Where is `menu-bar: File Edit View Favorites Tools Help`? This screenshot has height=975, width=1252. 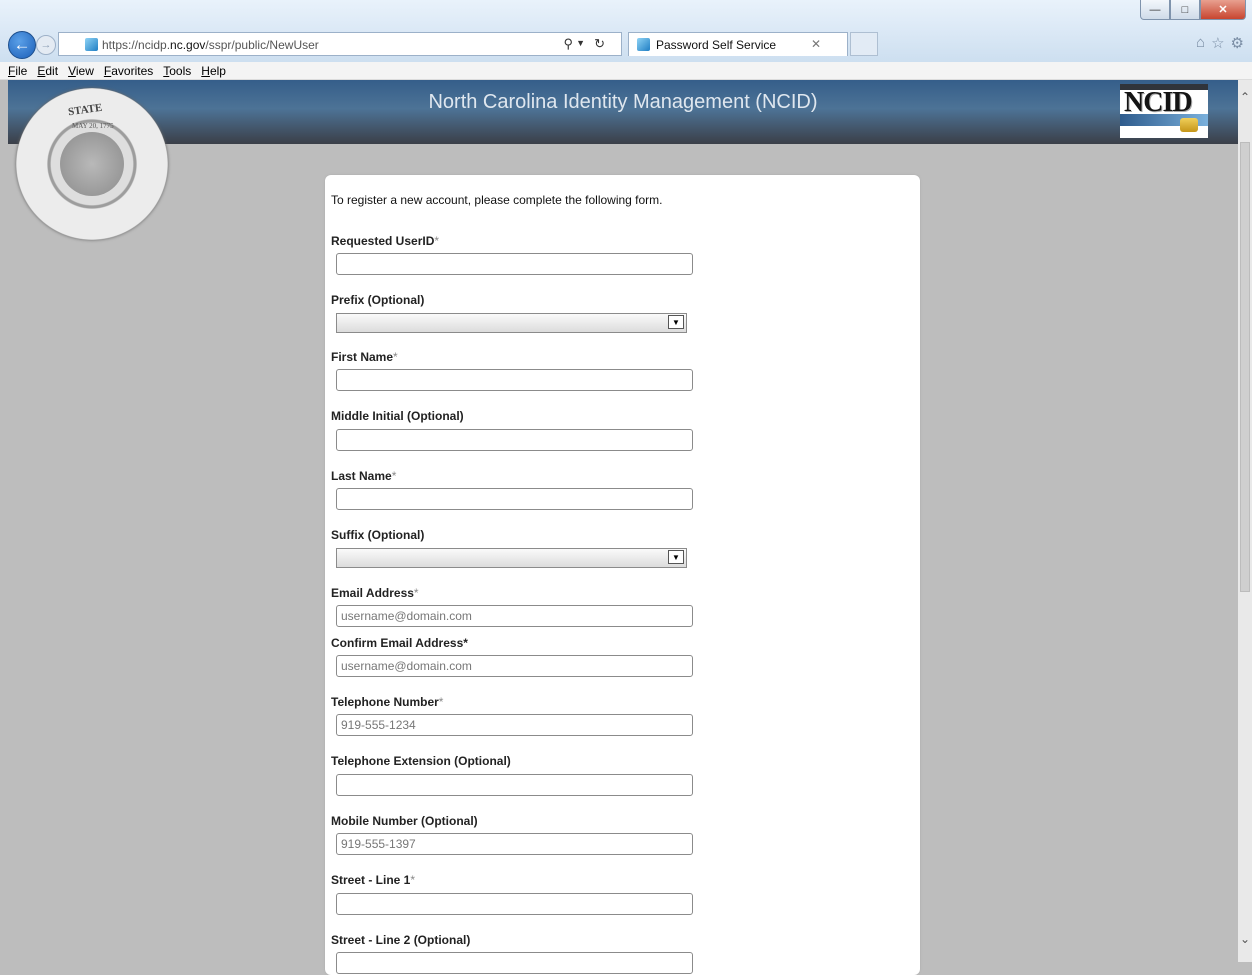 menu-bar: File Edit View Favorites Tools Help is located at coordinates (626, 71).